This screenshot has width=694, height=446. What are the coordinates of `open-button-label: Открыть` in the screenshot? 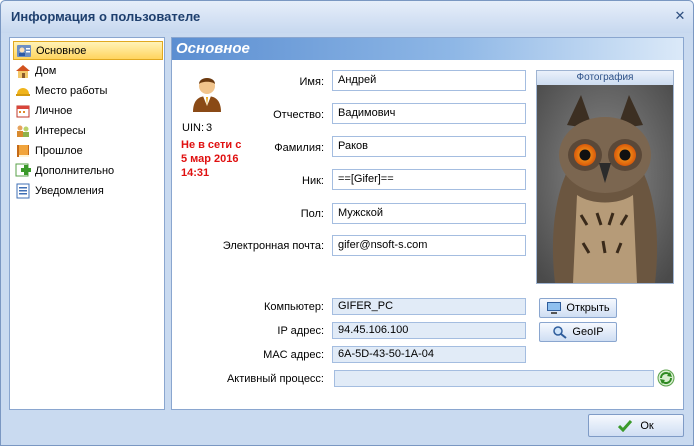 It's located at (588, 308).